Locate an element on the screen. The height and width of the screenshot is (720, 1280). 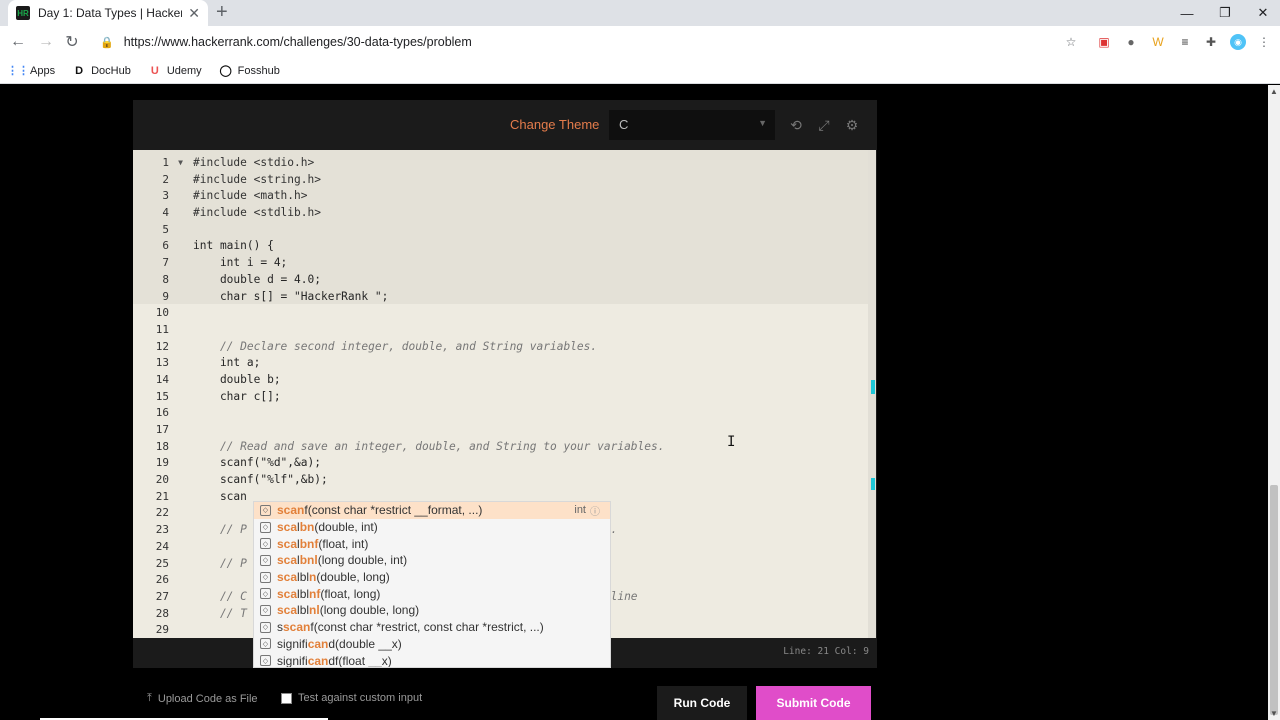
line-number: 11 is located at coordinates (162, 329).